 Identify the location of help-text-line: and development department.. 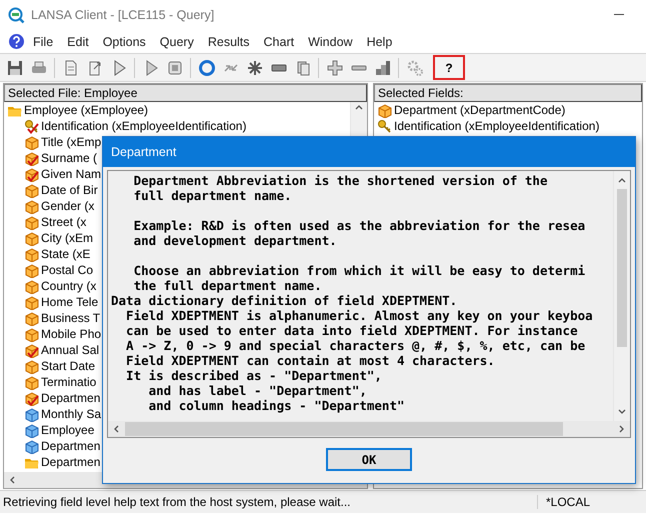
(235, 240).